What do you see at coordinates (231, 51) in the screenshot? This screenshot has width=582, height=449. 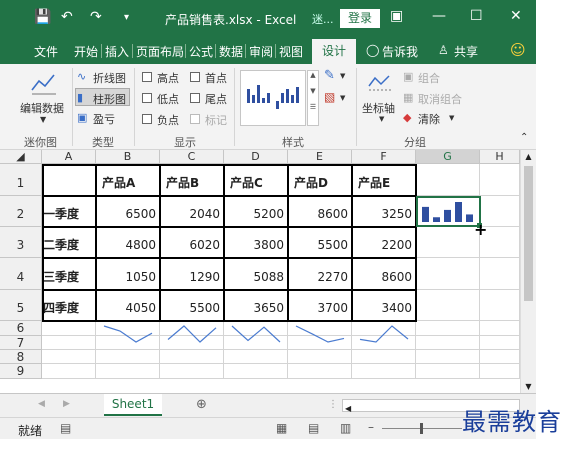 I see `tab-data: 数据` at bounding box center [231, 51].